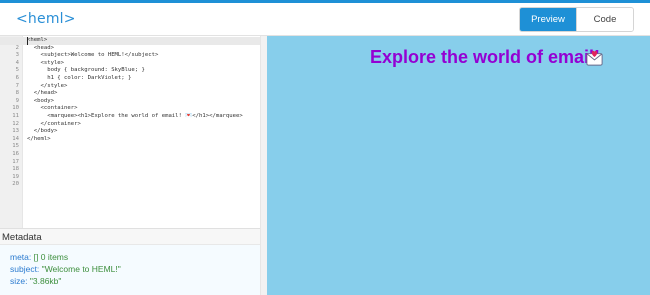 Image resolution: width=650 pixels, height=295 pixels. What do you see at coordinates (15, 176) in the screenshot?
I see `line-number: 19` at bounding box center [15, 176].